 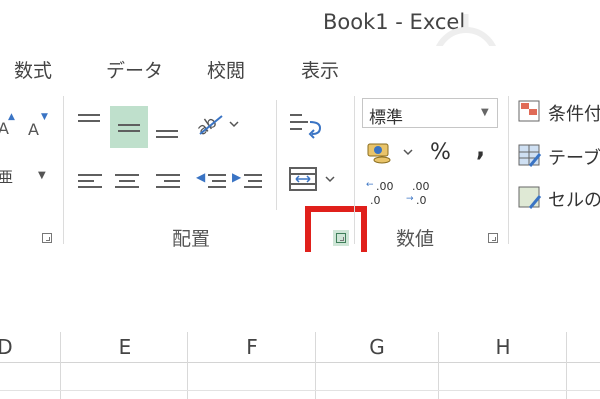 I want to click on tab-data: データ, so click(x=134, y=69).